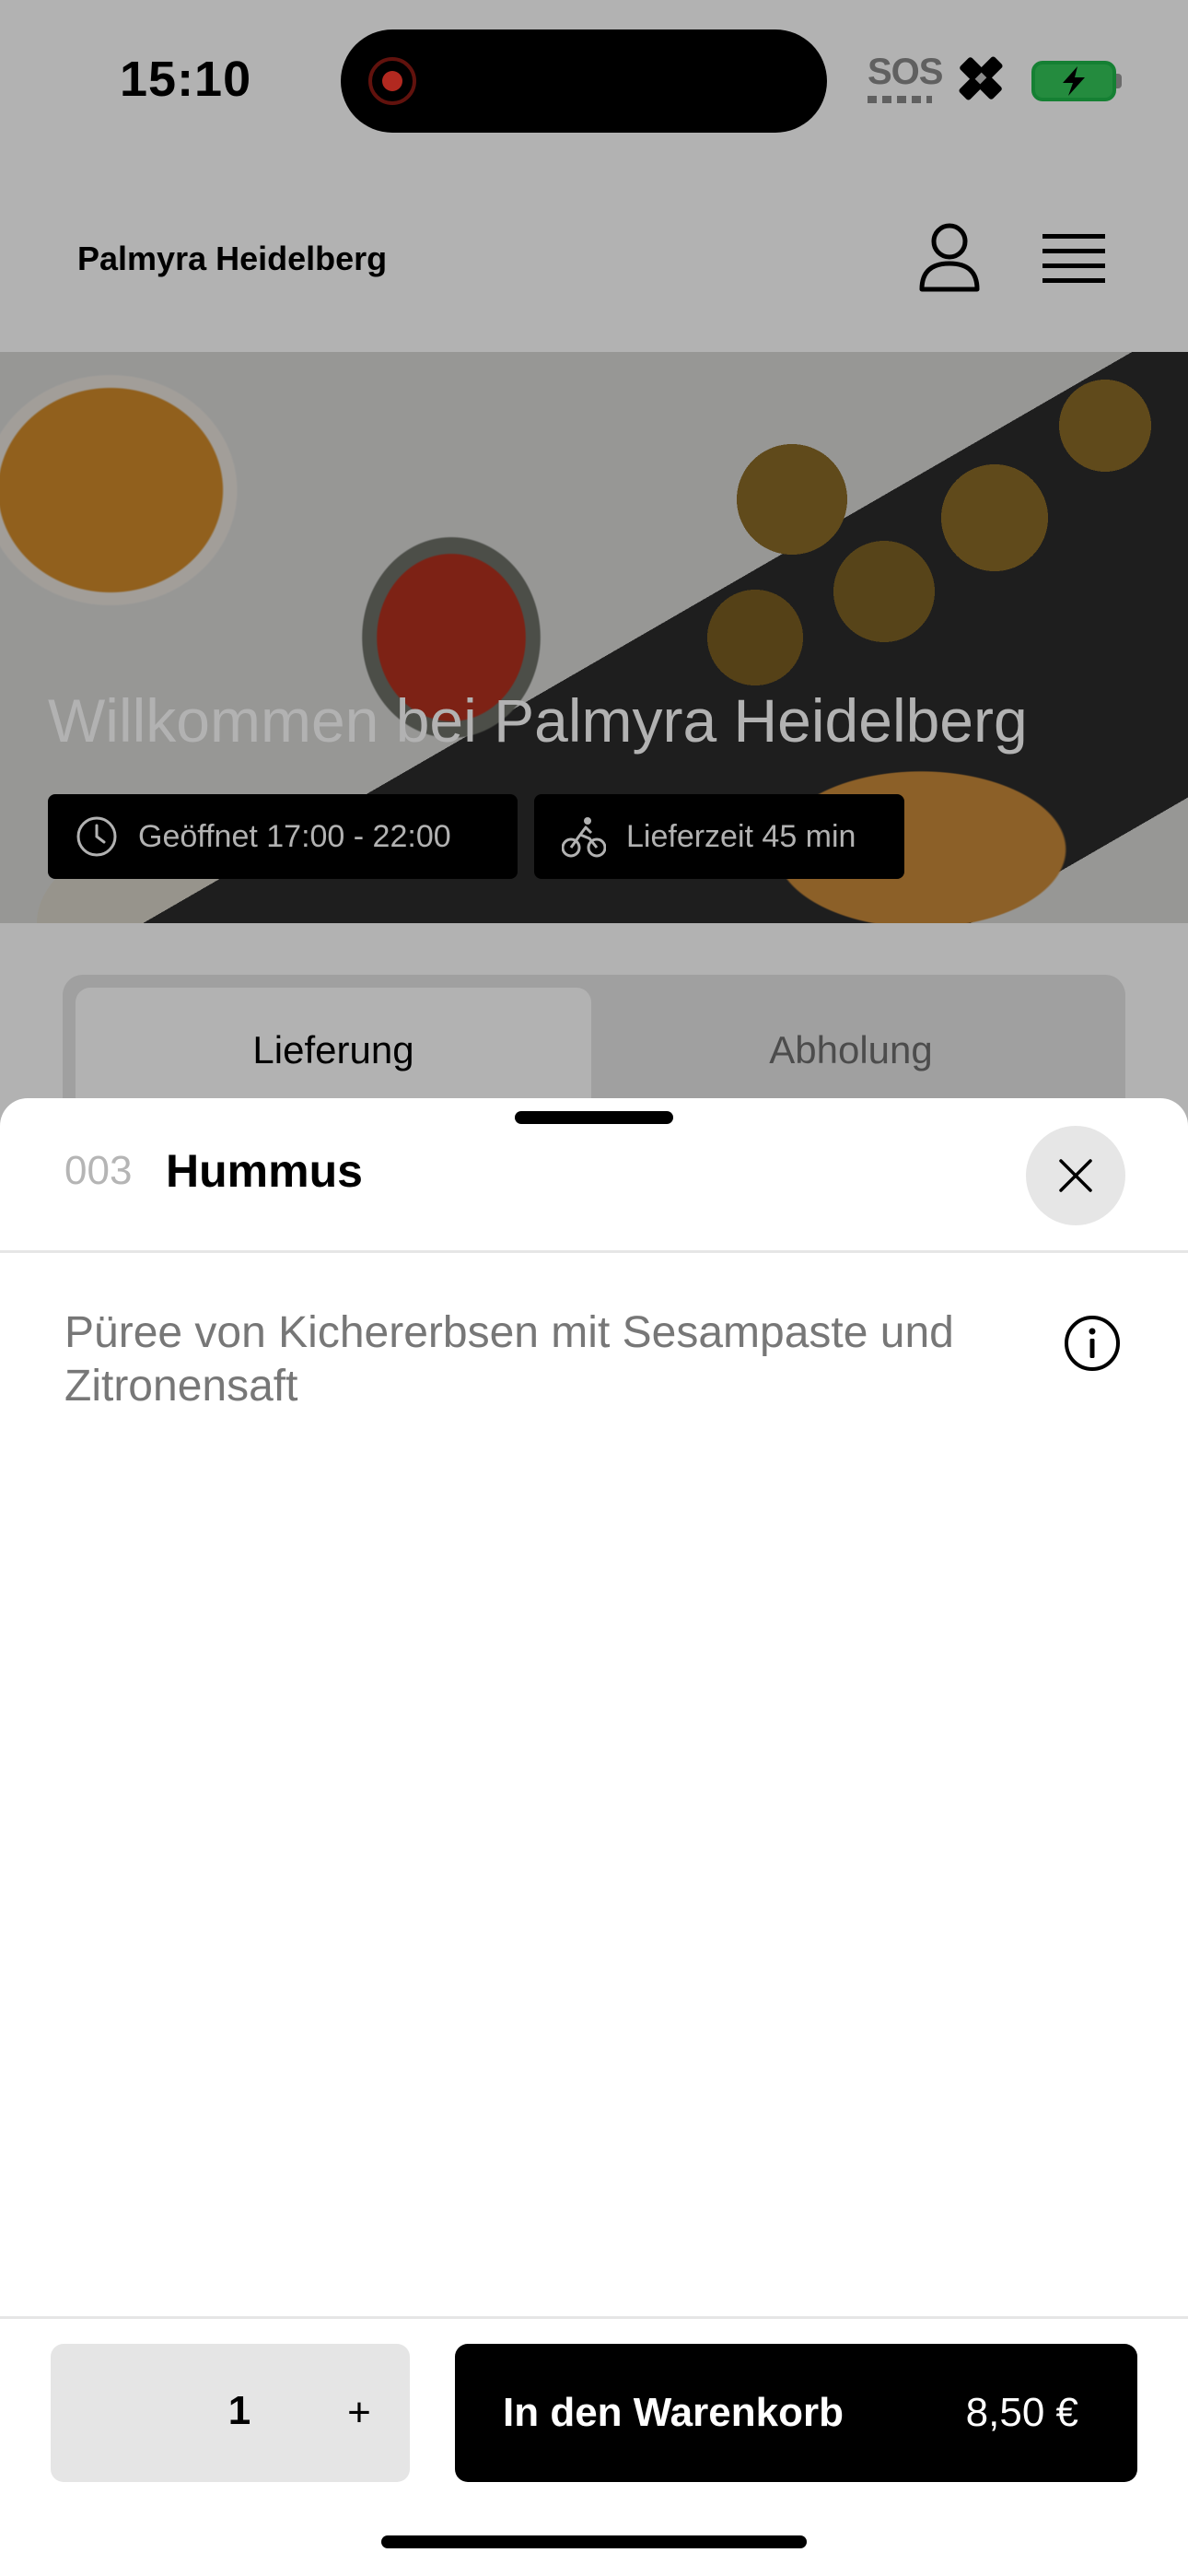  Describe the element at coordinates (949, 257) in the screenshot. I see `user-icon` at that location.